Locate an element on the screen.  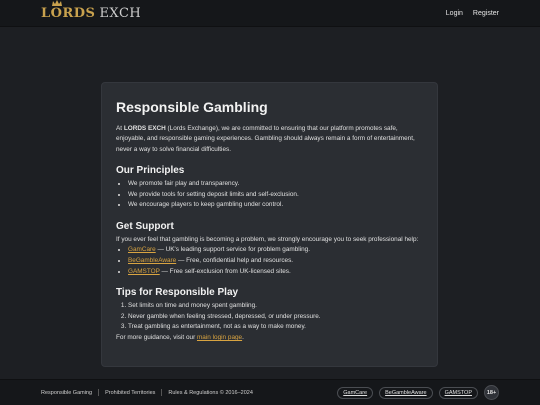
footer-badges: GamCare BeGambleAware GAMSTOP 18+ is located at coordinates (418, 392).